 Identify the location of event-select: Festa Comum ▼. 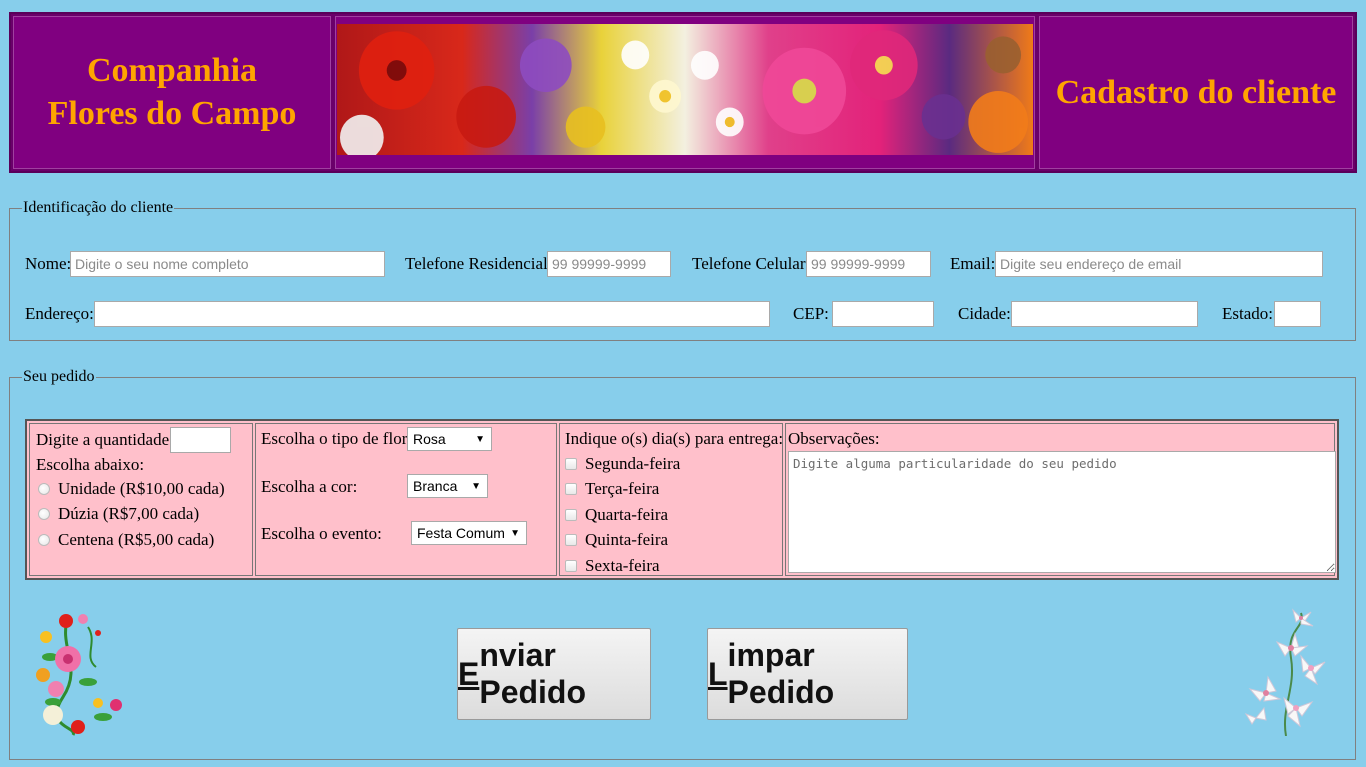
(469, 533).